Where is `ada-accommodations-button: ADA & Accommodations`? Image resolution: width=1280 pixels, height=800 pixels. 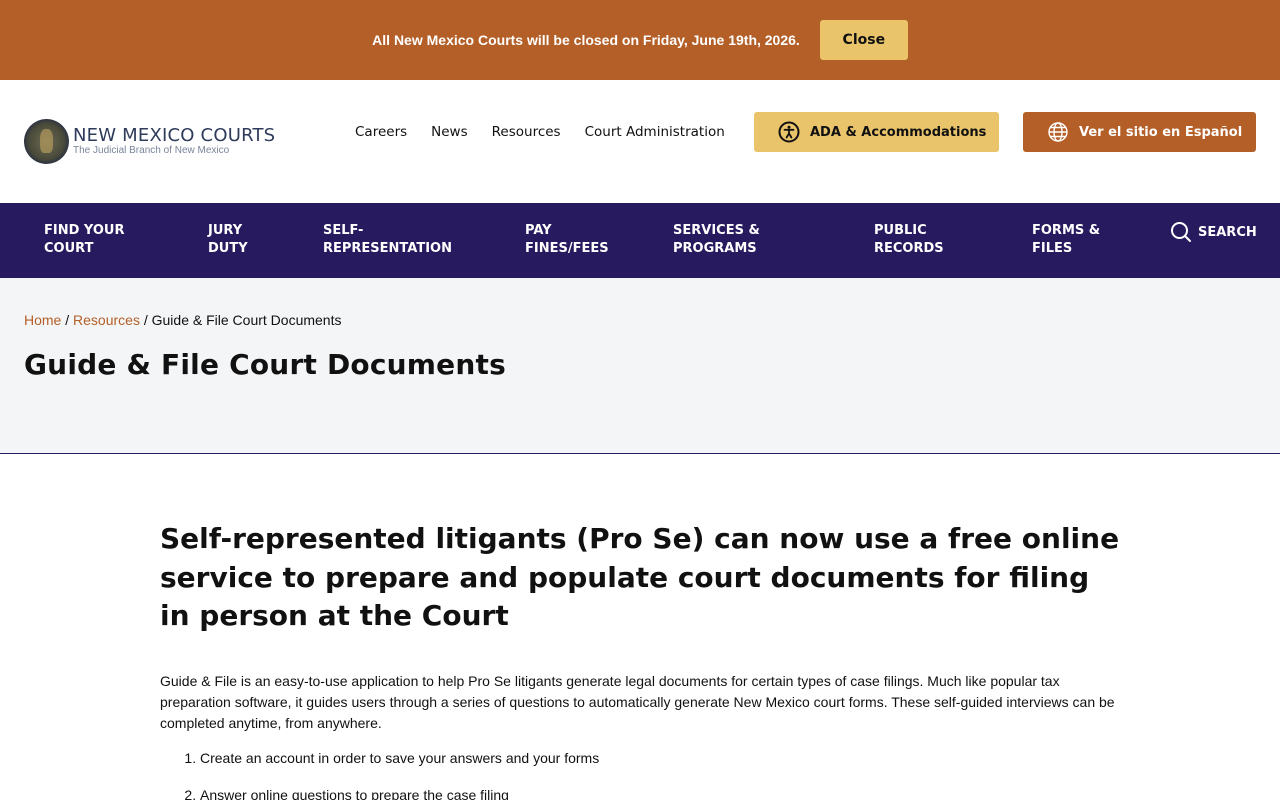 ada-accommodations-button: ADA & Accommodations is located at coordinates (876, 132).